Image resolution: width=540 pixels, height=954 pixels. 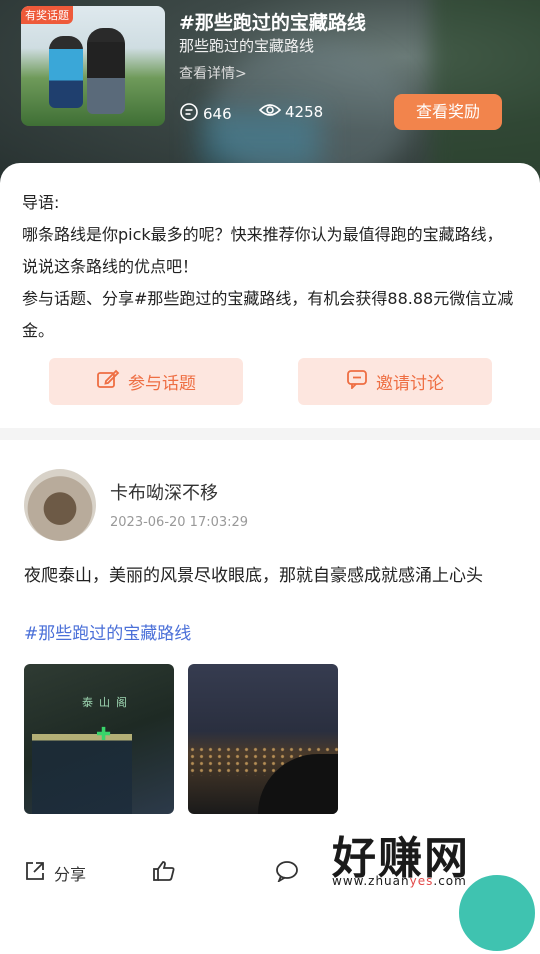 What do you see at coordinates (60, 505) in the screenshot?
I see `avatar` at bounding box center [60, 505].